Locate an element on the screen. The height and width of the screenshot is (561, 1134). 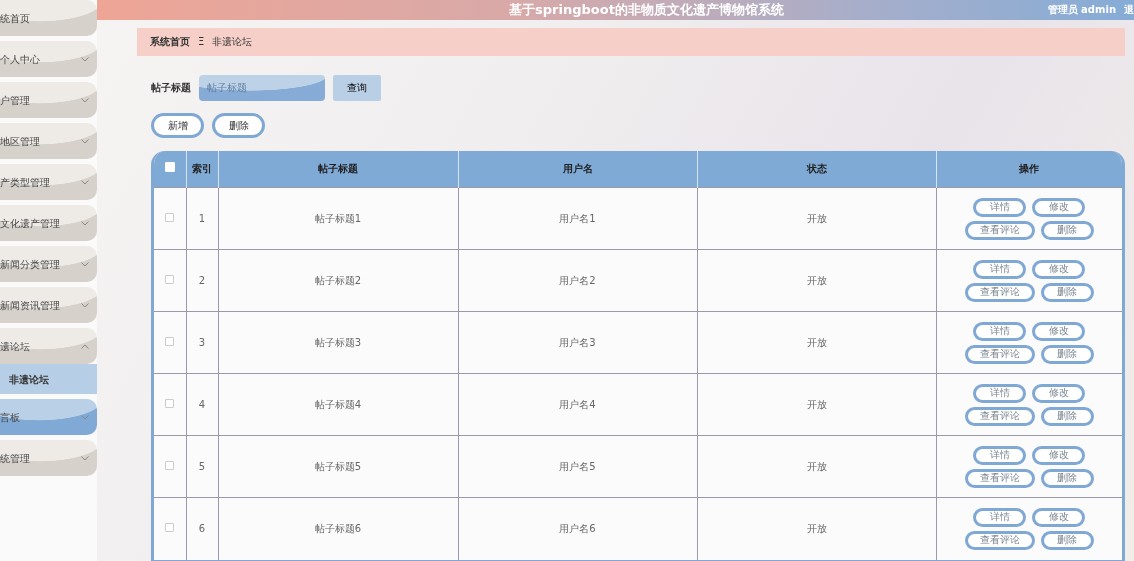
sidebar-item: 地区管理 is located at coordinates (48, 141).